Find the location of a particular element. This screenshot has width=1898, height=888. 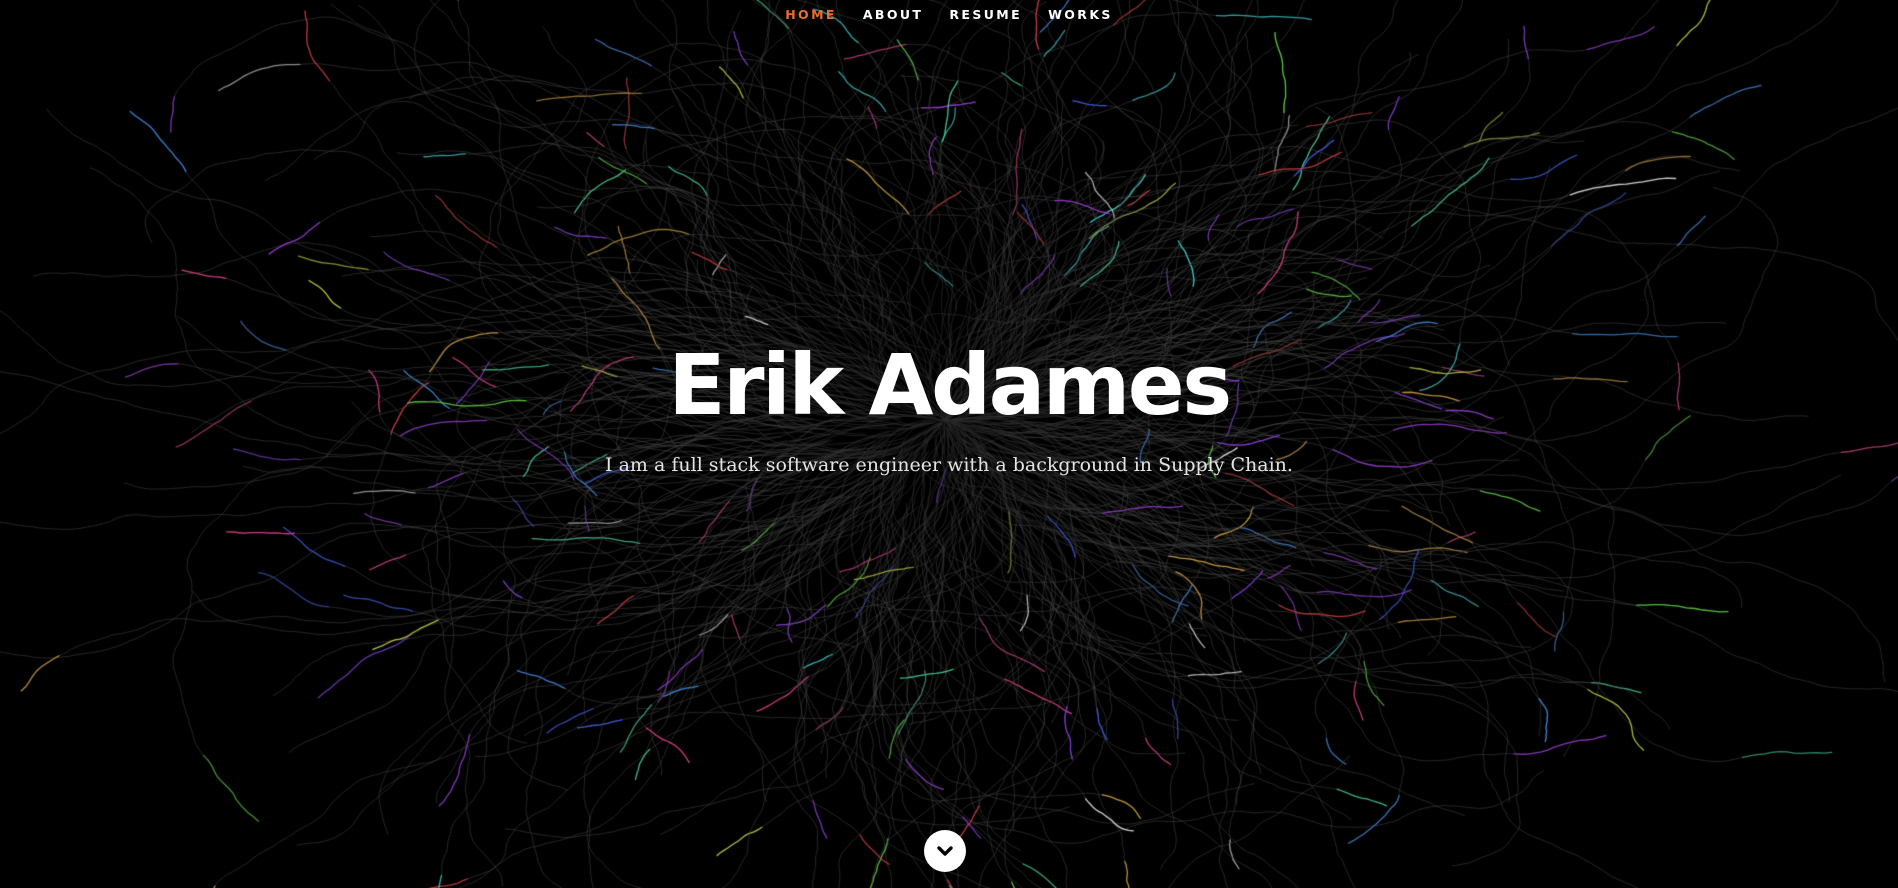

scroll-down-button is located at coordinates (945, 851).